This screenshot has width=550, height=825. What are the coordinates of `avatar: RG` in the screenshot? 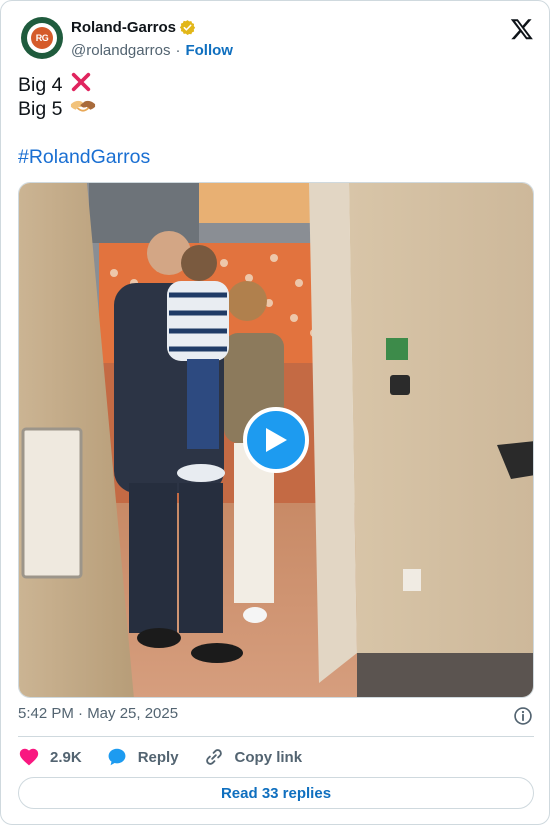 It's located at (42, 38).